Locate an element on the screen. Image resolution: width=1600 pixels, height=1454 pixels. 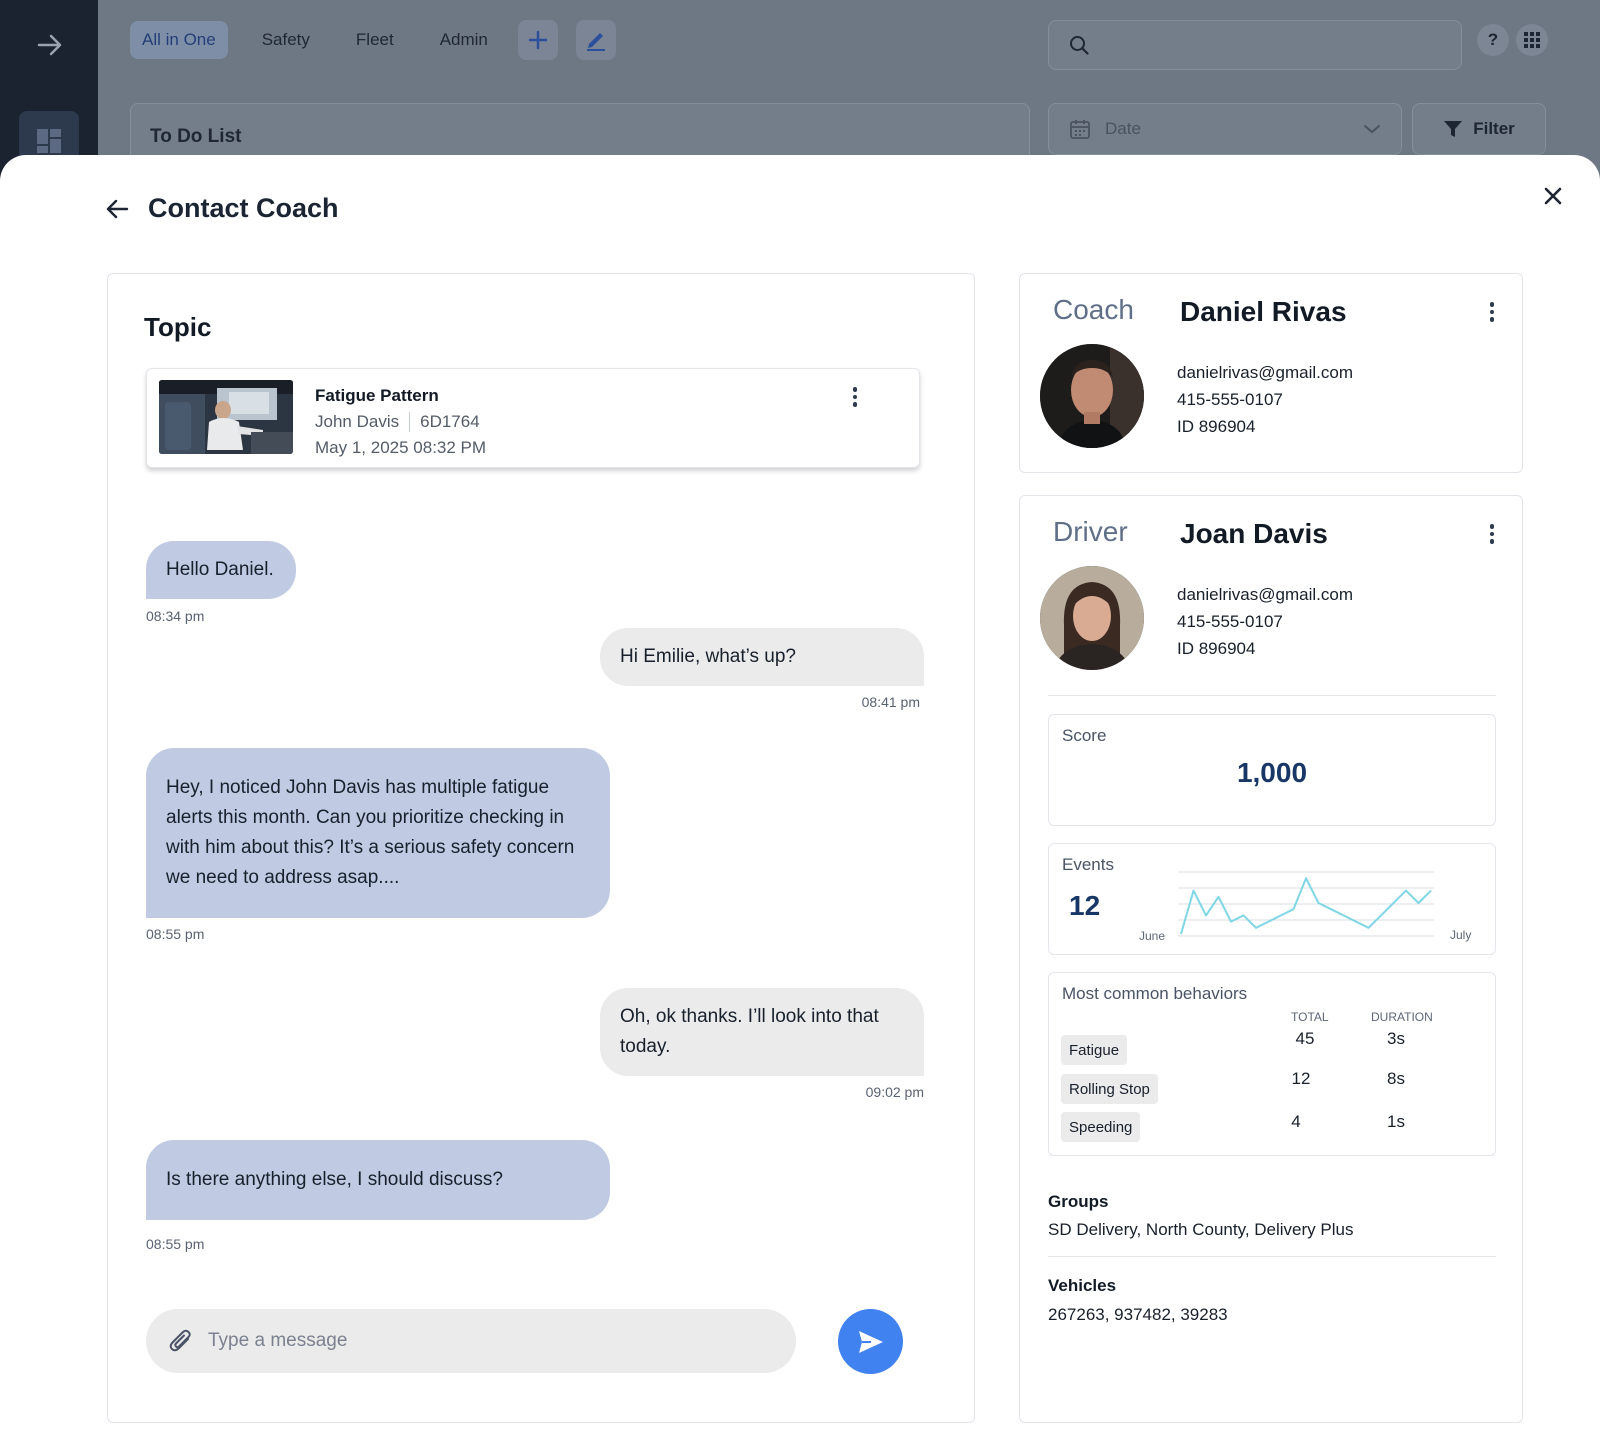
event-meta: John Davis 6D1764 is located at coordinates (400, 422).